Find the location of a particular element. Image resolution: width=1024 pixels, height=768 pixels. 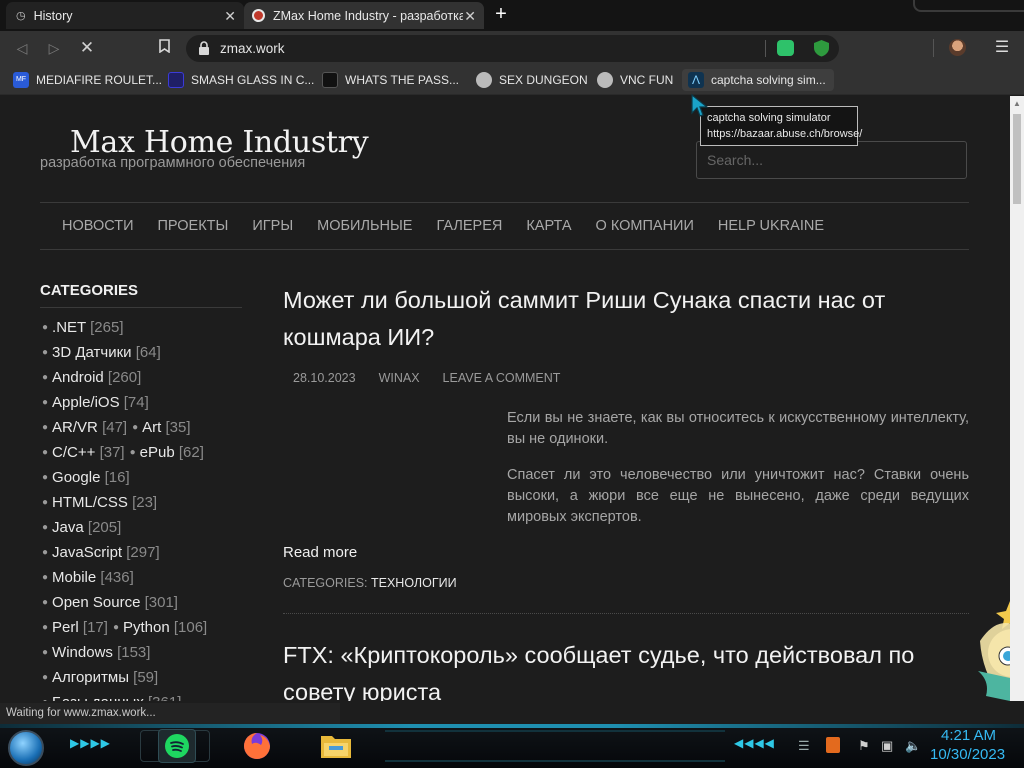

back-icon: ◁ is located at coordinates (22, 48).